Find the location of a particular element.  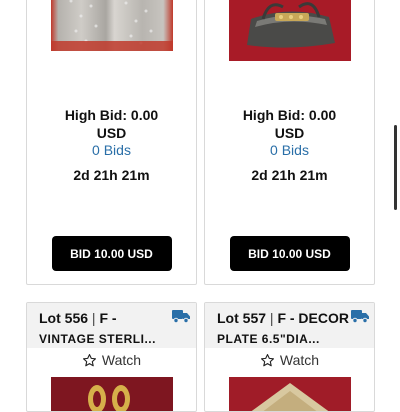

lot-category: F - is located at coordinates (108, 318).